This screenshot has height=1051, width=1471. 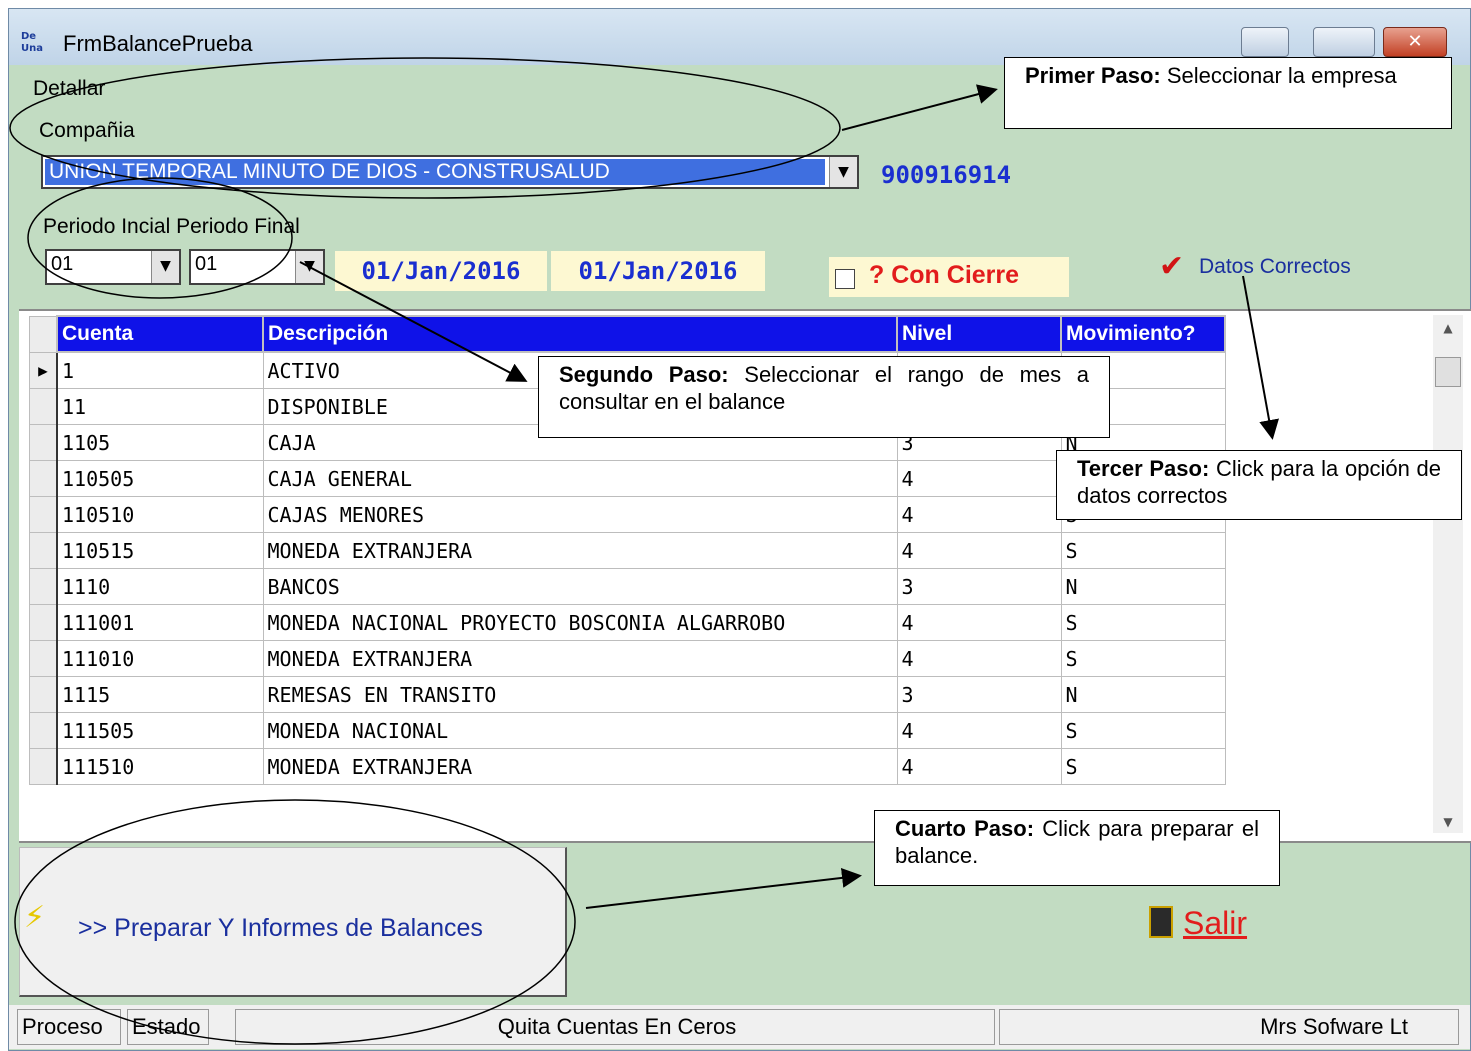 What do you see at coordinates (1278, 75) in the screenshot?
I see `callout-primer-text: Seleccionar la empresa` at bounding box center [1278, 75].